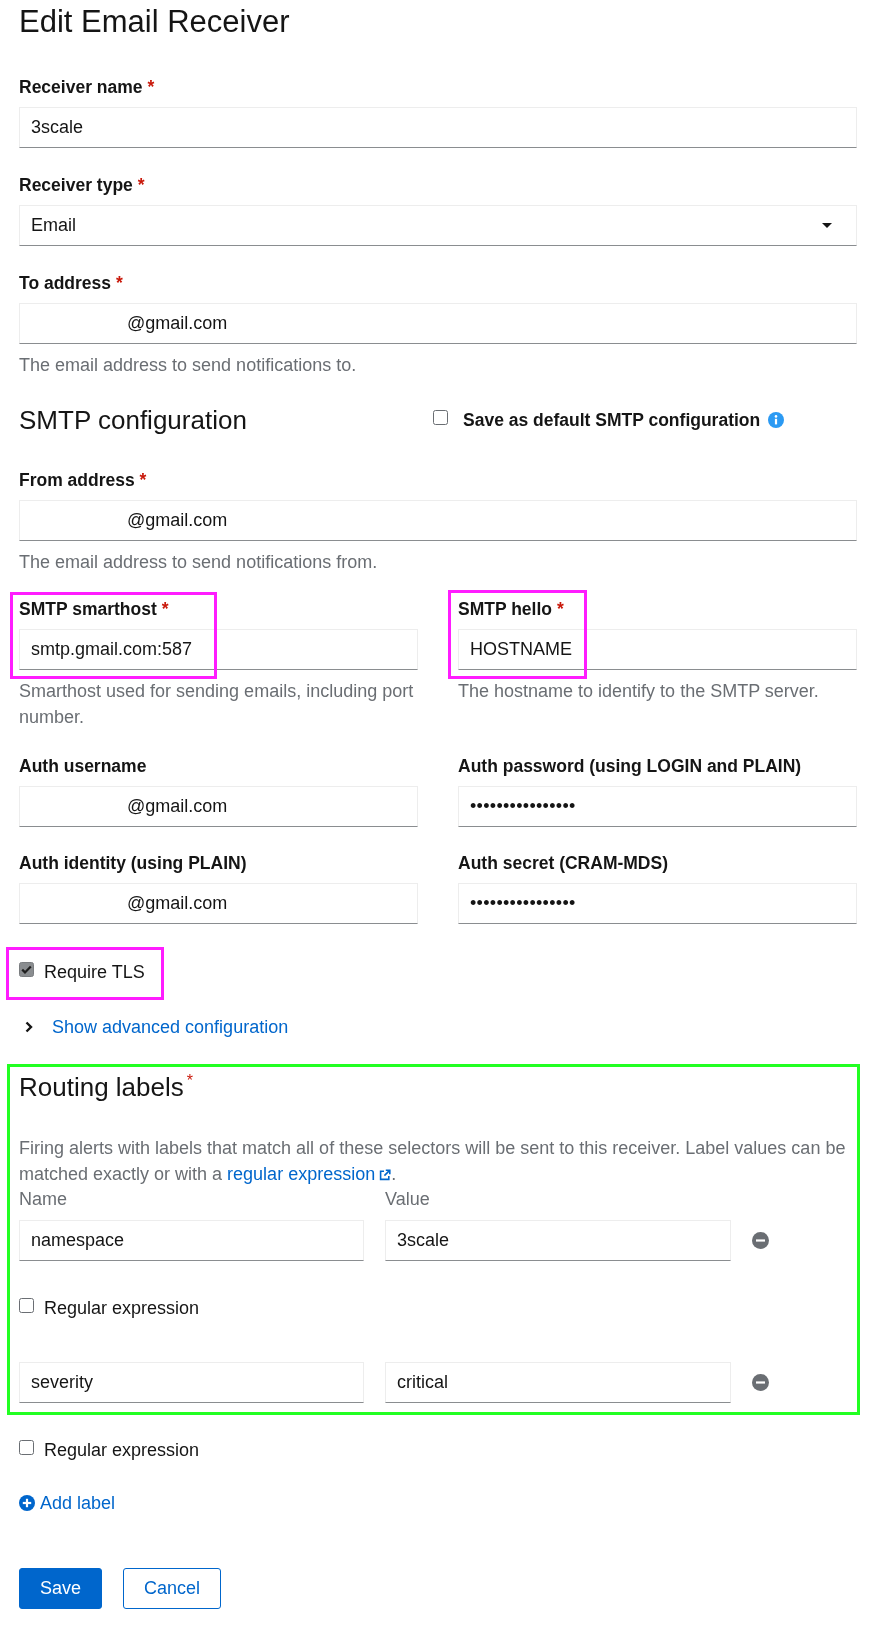 This screenshot has height=1628, width=871. I want to click on field-label: Auth username, so click(83, 766).